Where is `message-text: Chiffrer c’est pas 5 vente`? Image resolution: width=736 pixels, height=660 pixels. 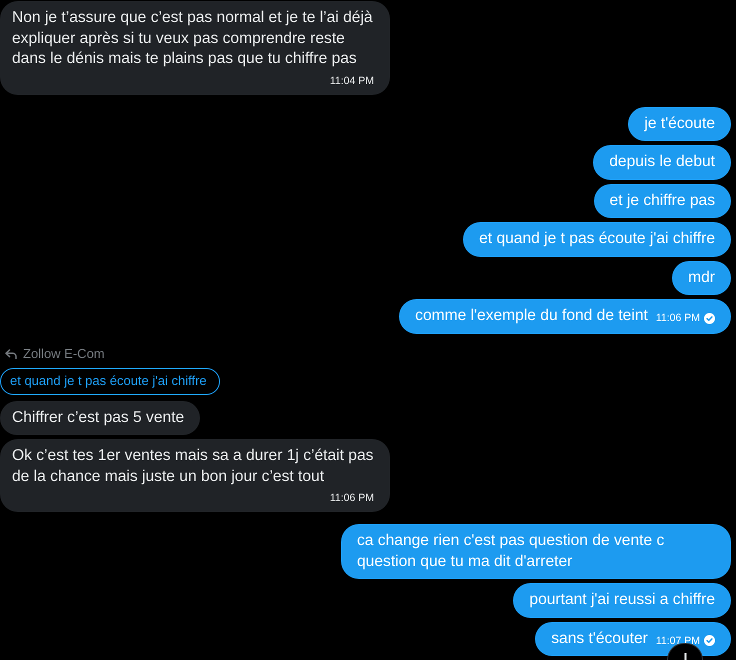
message-text: Chiffrer c’est pas 5 vente is located at coordinates (98, 417).